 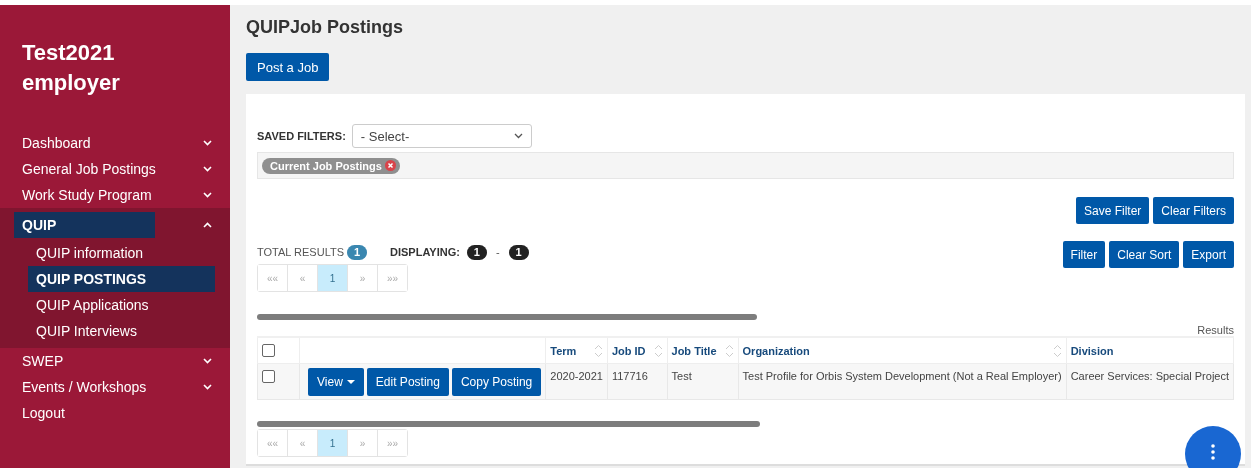 I want to click on employer-name: Test2021 employer, so click(x=71, y=68).